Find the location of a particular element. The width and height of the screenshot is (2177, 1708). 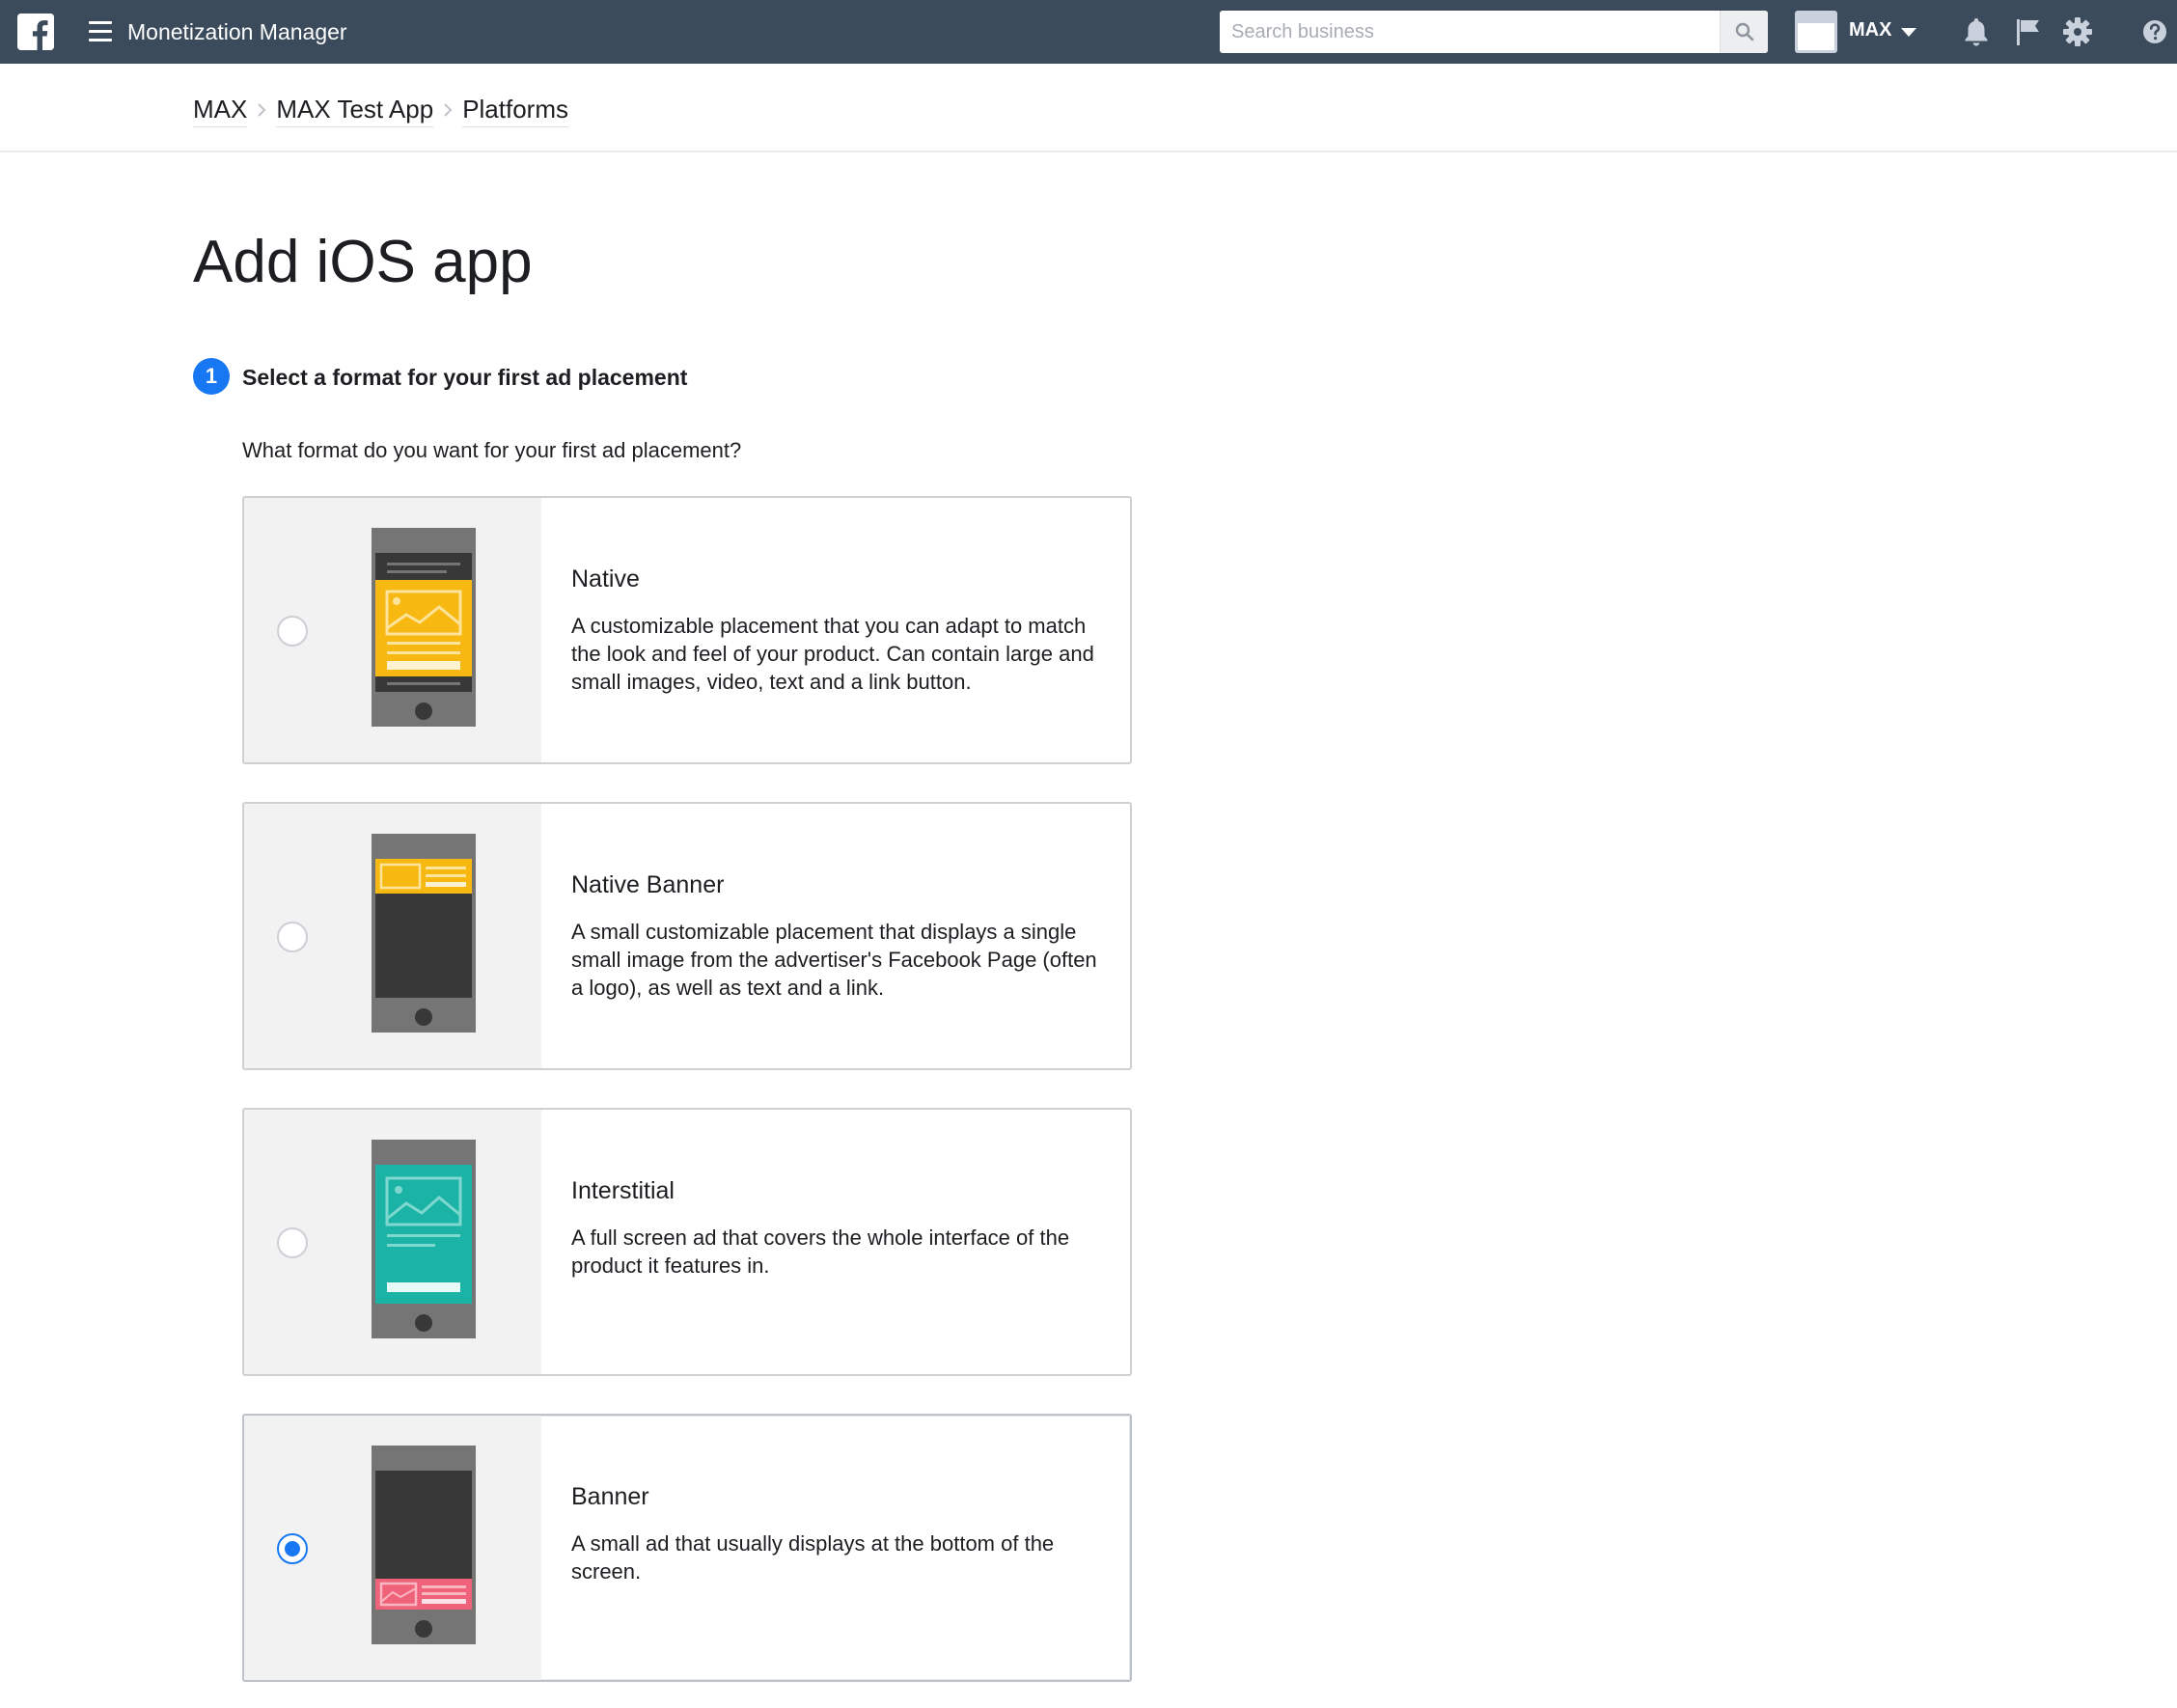

breadcrumb: MAX MAX Test App Platforms is located at coordinates (380, 110).